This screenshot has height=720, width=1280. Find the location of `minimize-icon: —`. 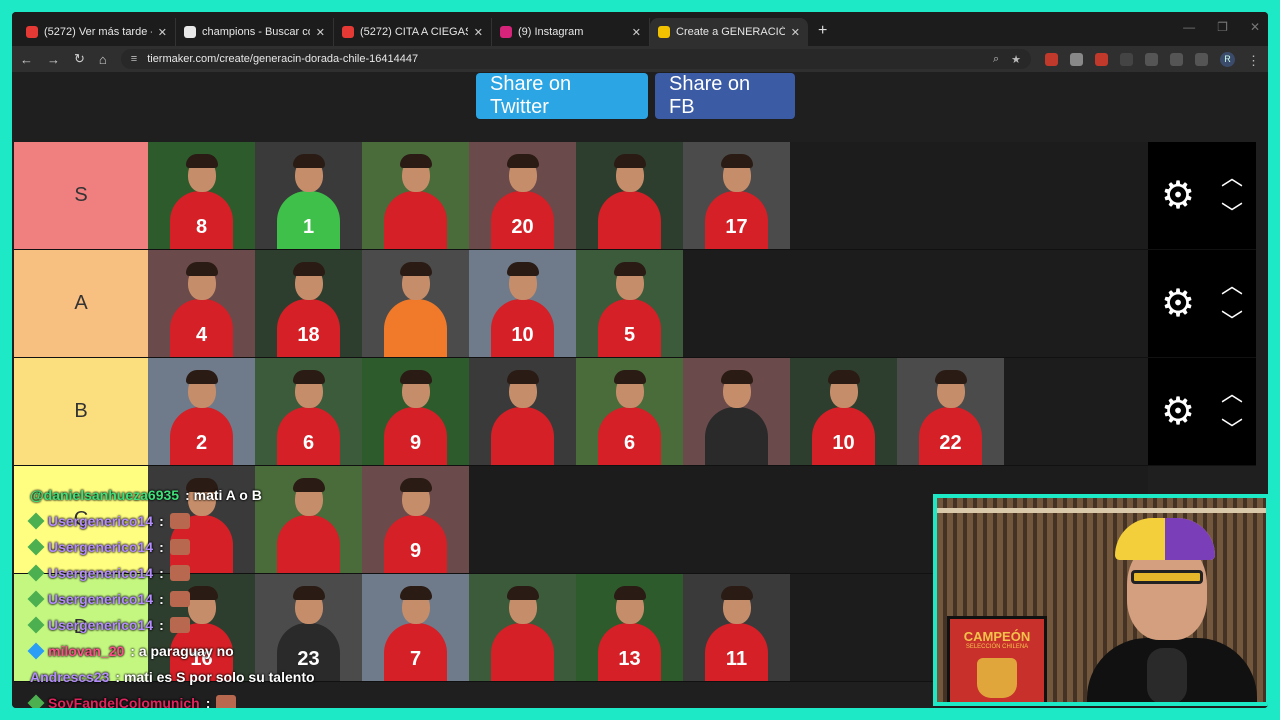

minimize-icon: — is located at coordinates (1189, 27).